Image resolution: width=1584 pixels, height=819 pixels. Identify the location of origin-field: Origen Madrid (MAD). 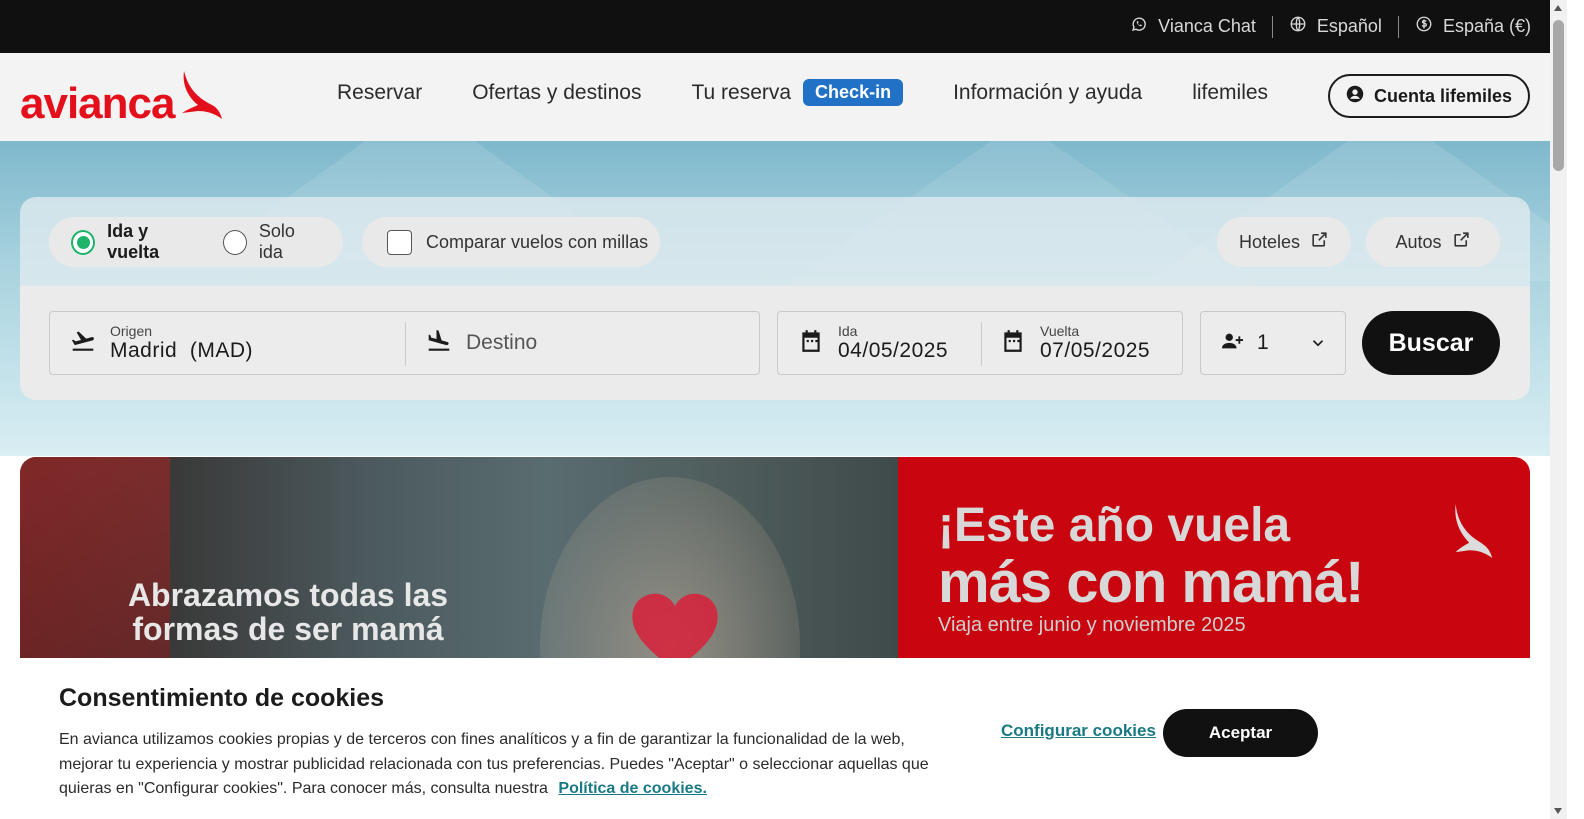
(161, 343).